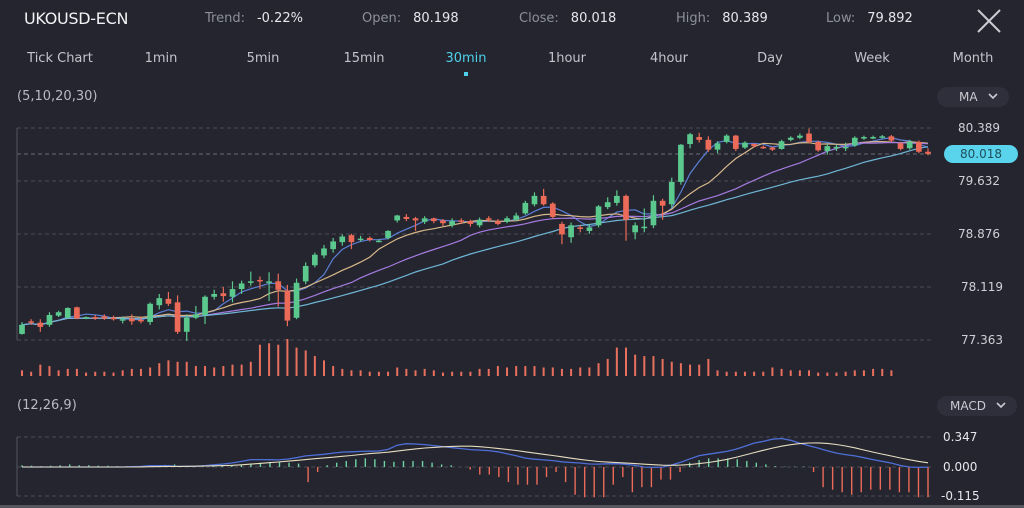  I want to click on macd-dea-line, so click(475, 455).